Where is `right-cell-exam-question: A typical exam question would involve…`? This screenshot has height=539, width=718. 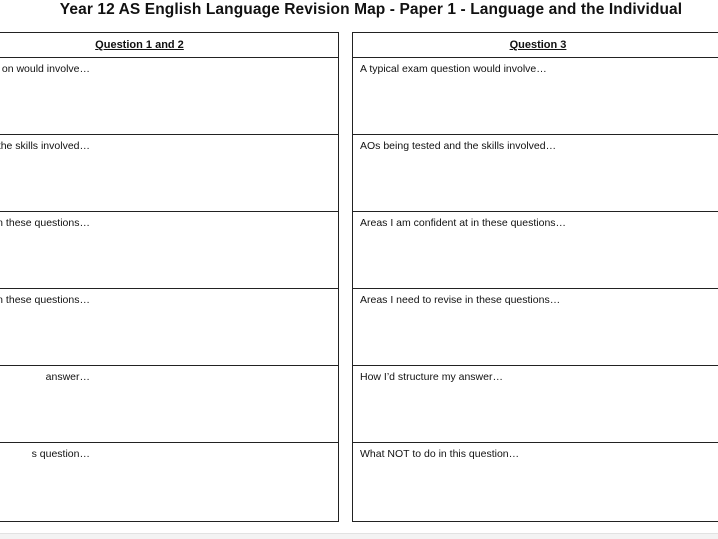 right-cell-exam-question: A typical exam question would involve… is located at coordinates (535, 96).